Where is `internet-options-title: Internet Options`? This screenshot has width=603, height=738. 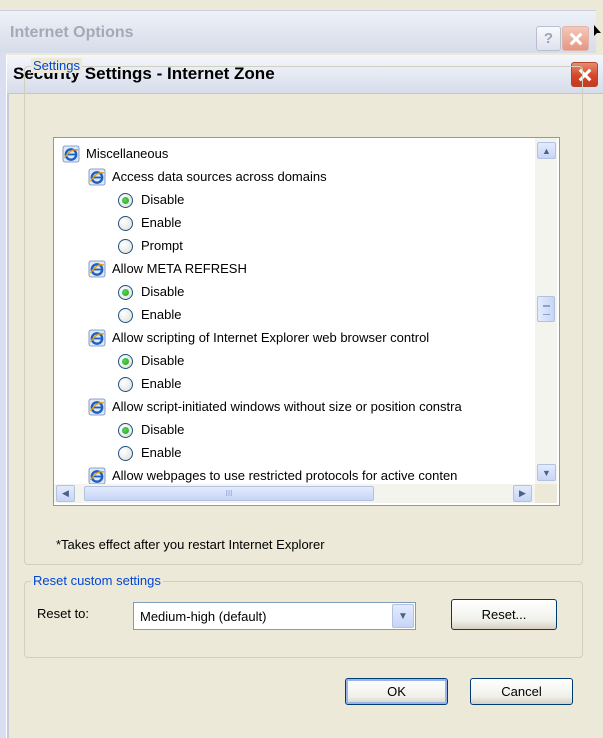
internet-options-title: Internet Options is located at coordinates (72, 32).